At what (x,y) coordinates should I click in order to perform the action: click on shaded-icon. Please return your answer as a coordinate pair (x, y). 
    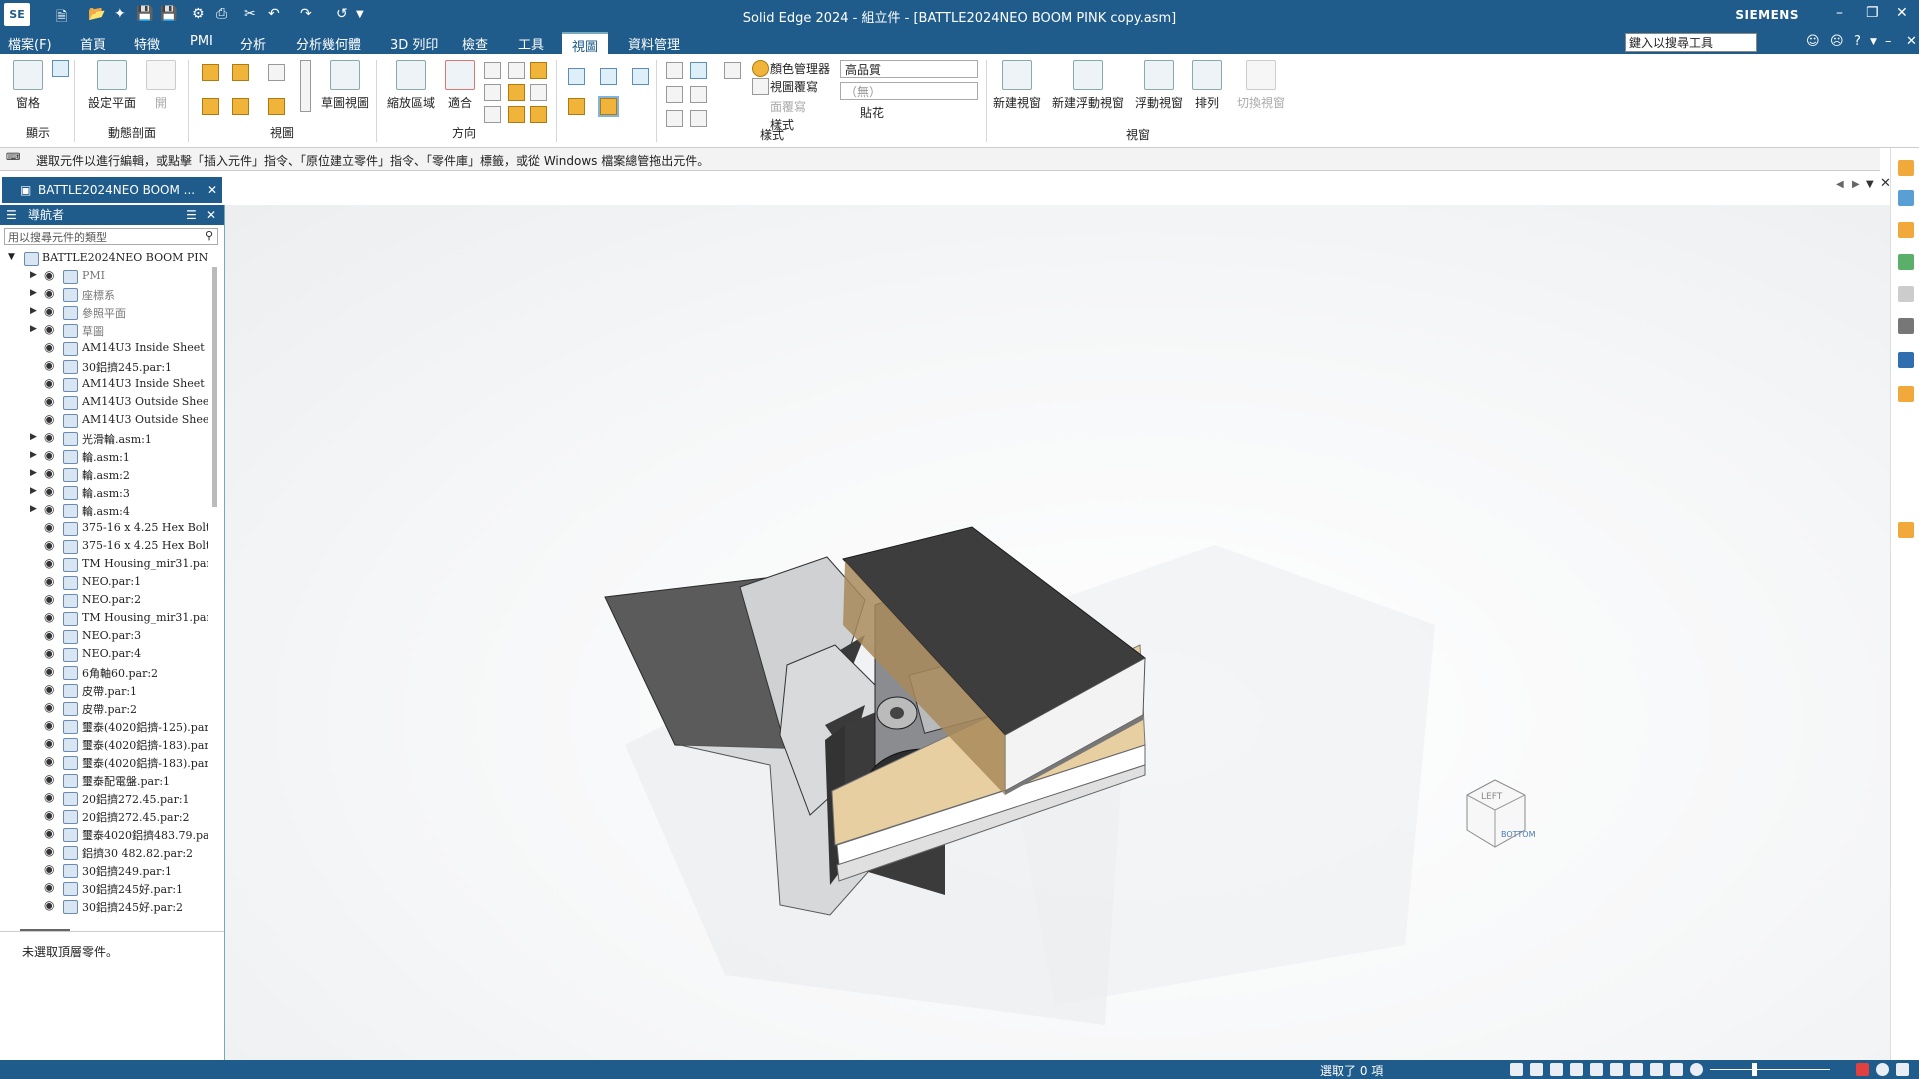
    Looking at the image, I should click on (576, 106).